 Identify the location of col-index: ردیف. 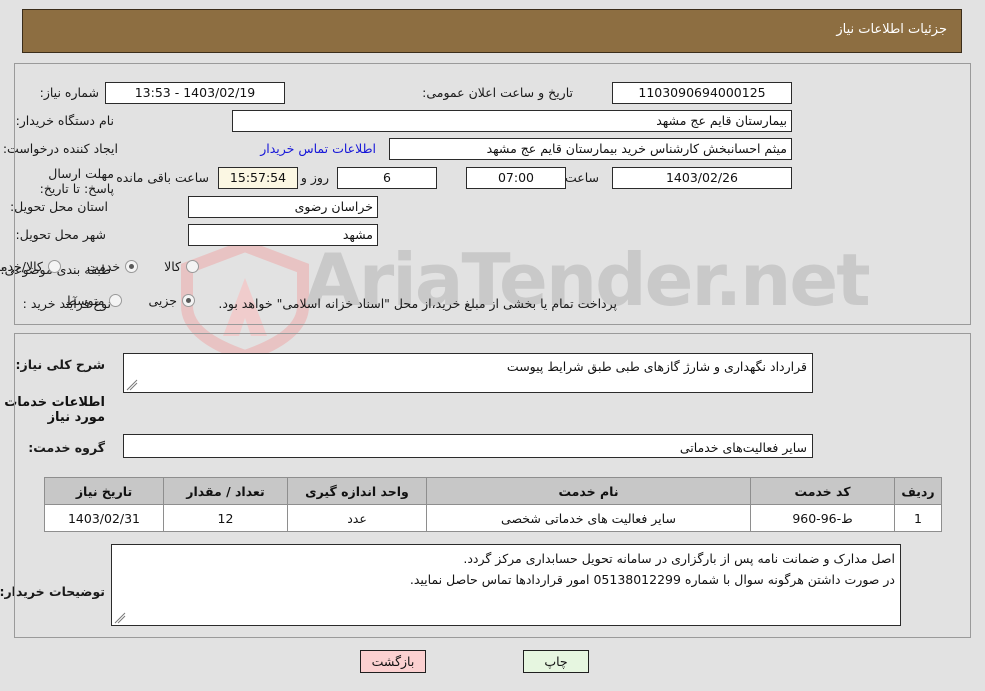
(918, 491).